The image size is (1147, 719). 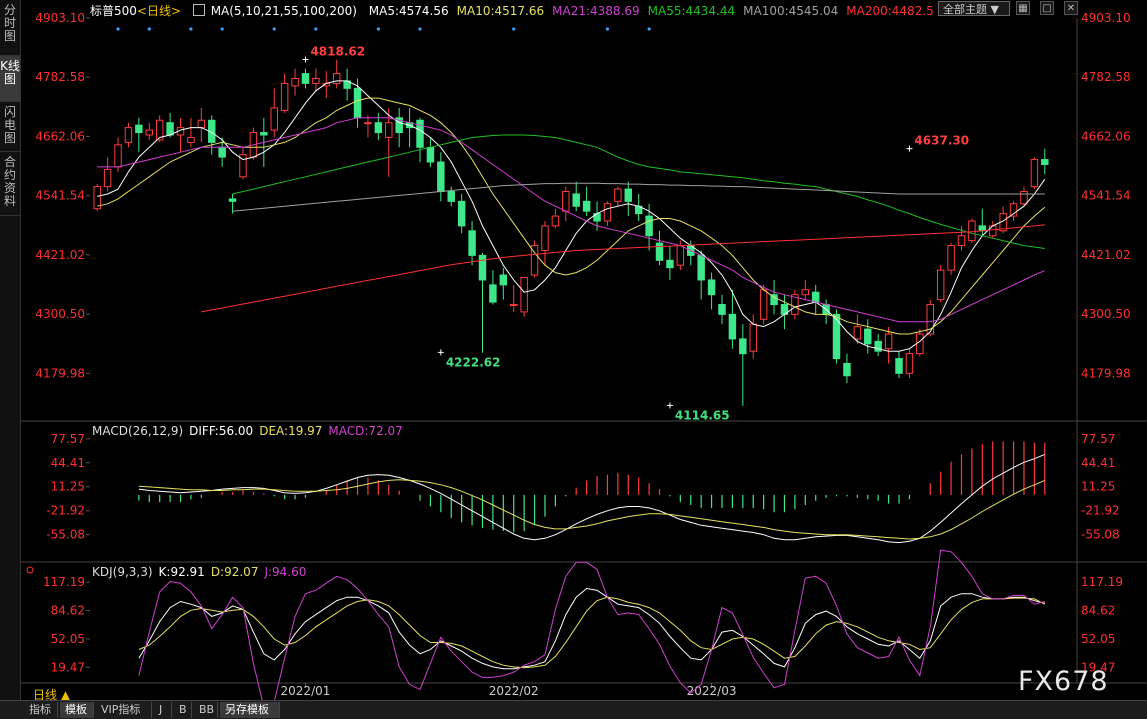 I want to click on kdj-legend-item-0: KDJ(9,3,3), so click(x=122, y=572).